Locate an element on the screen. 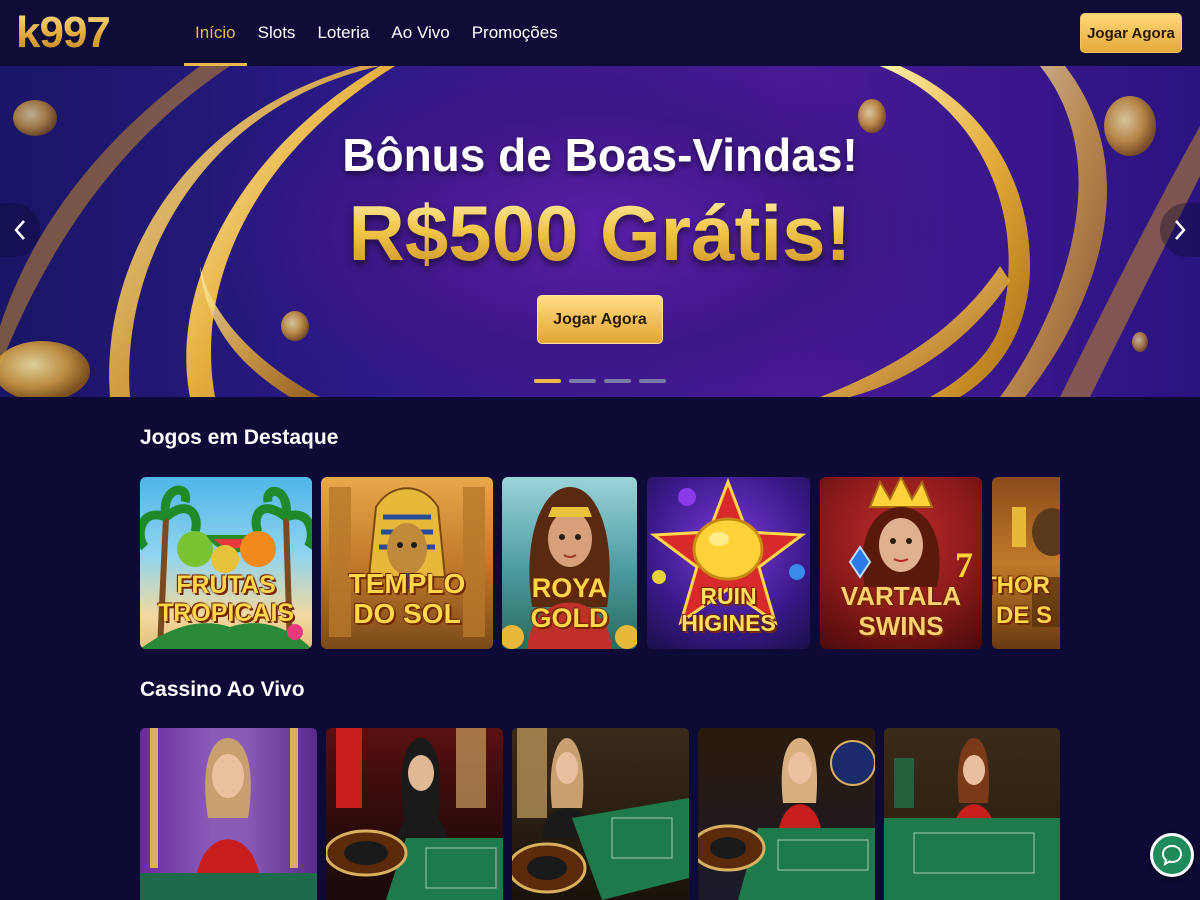 The image size is (1200, 900). live-dealer-artwork is located at coordinates (228, 814).